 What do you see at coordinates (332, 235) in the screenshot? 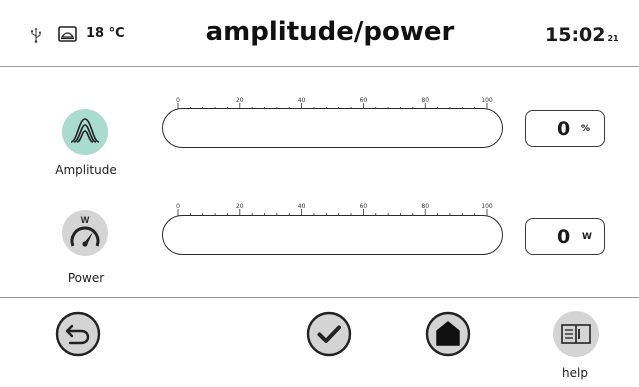
I see `power-slider` at bounding box center [332, 235].